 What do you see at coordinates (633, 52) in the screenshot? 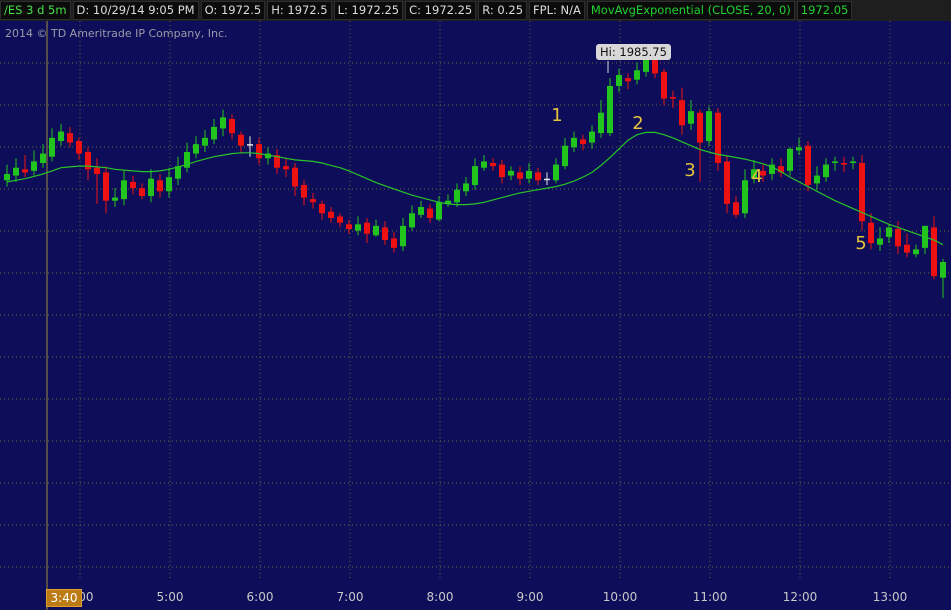
I see `high-marker-label: Hi: 1985.75` at bounding box center [633, 52].